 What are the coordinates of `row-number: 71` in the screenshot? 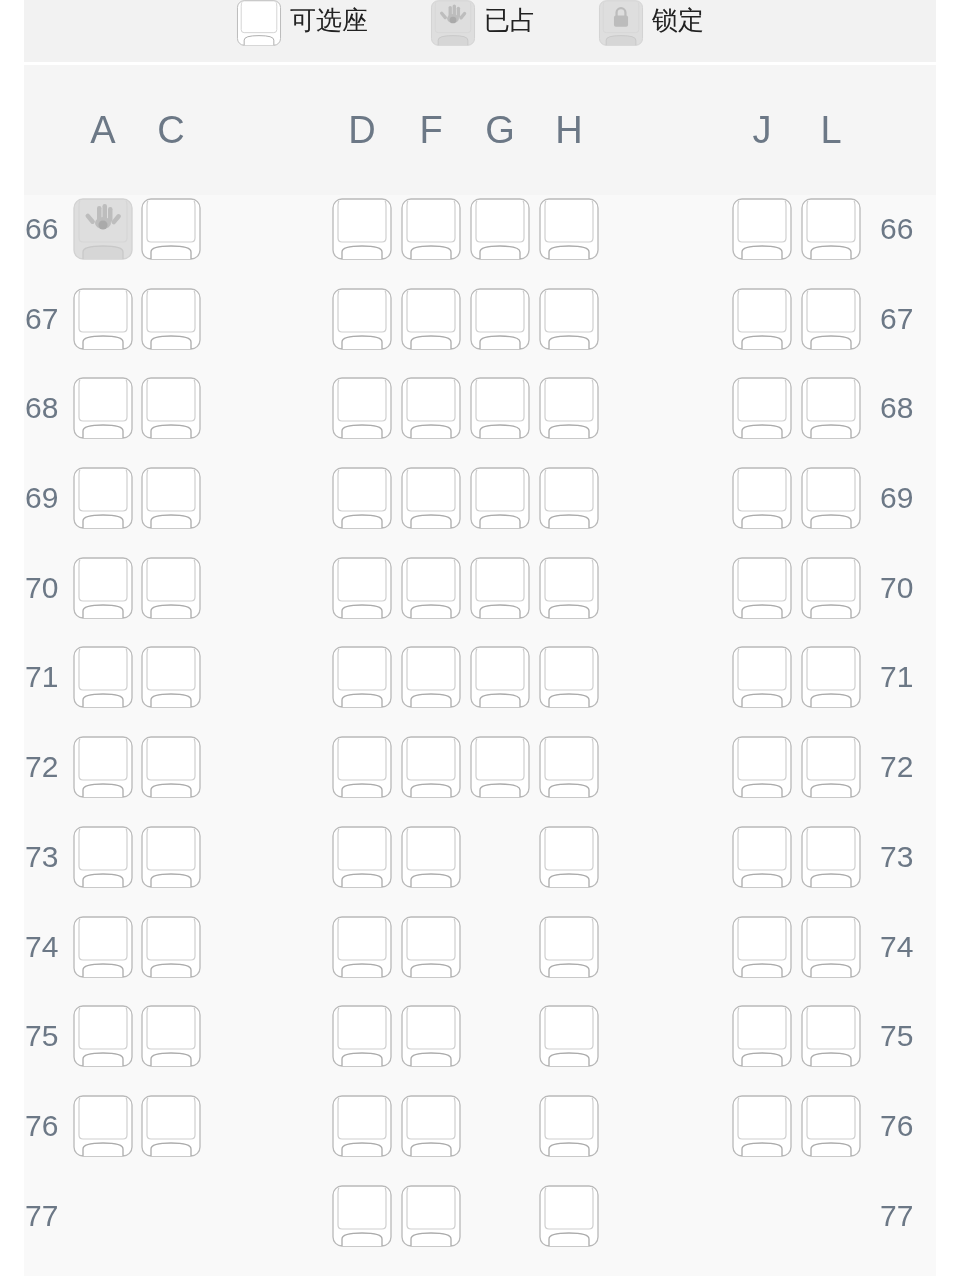 It's located at (897, 677).